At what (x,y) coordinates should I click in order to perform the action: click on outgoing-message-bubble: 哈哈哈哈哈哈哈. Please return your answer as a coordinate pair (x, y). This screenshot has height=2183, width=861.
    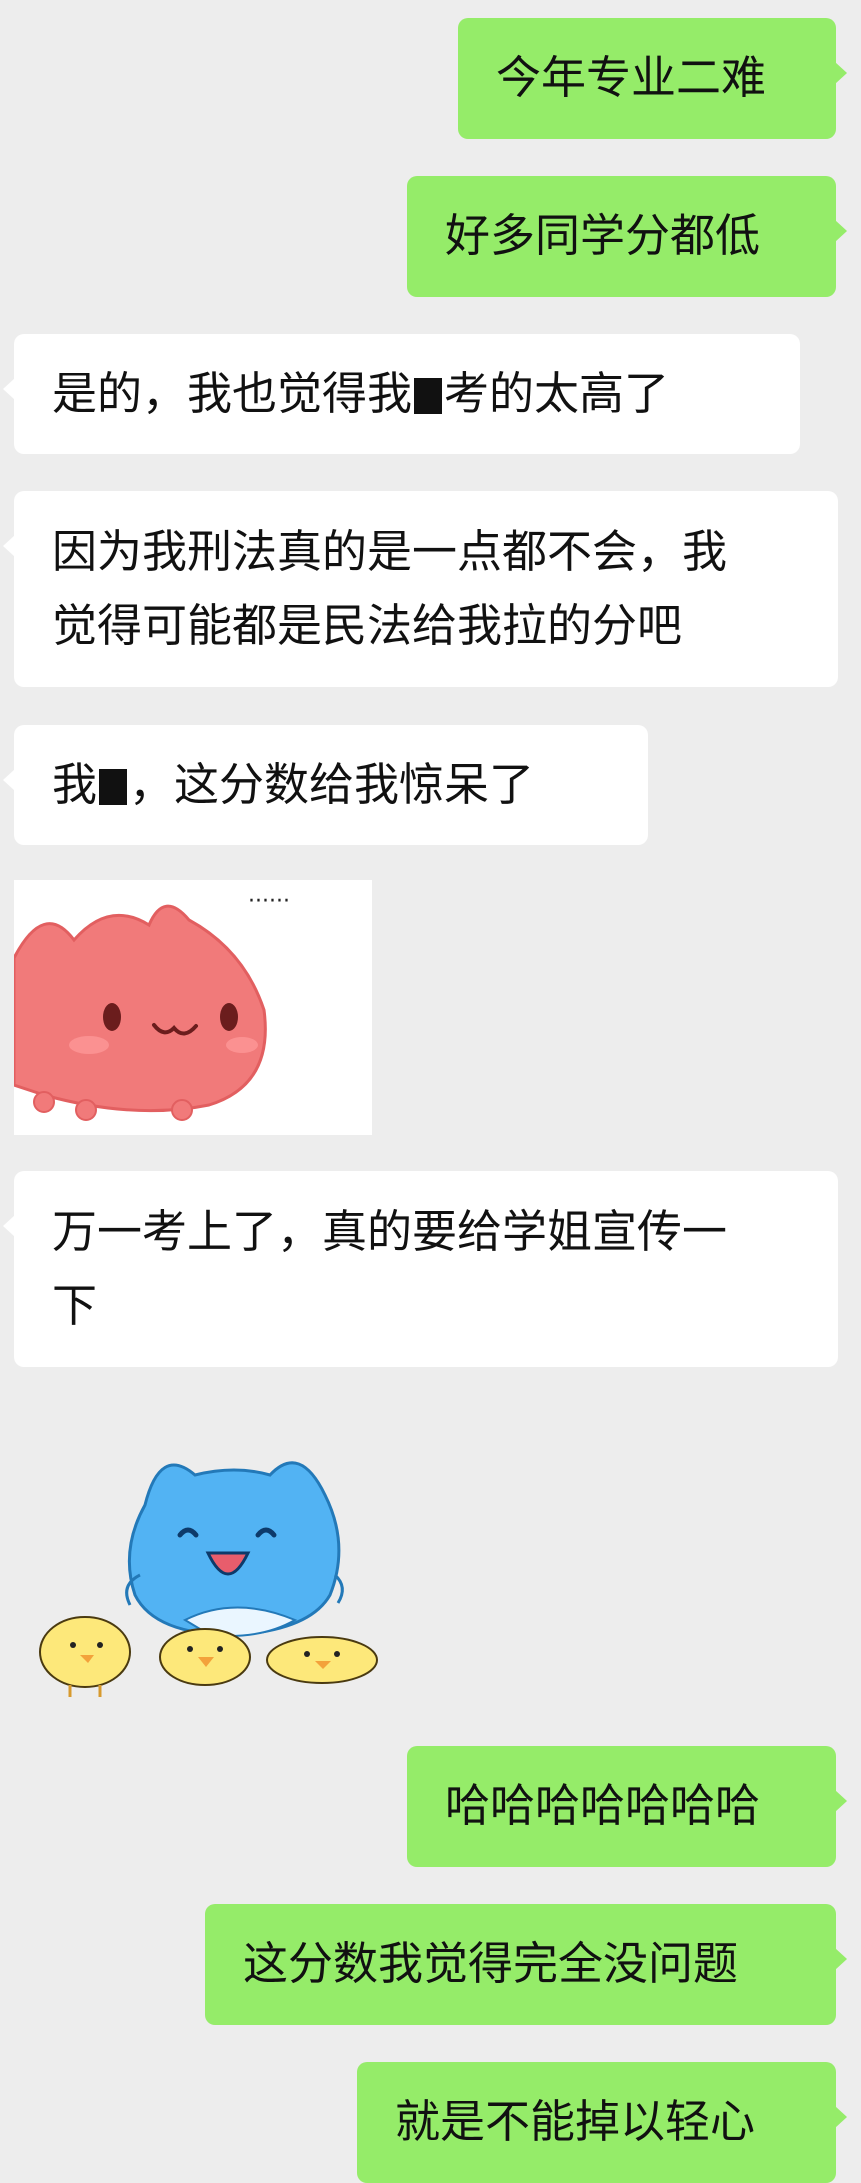
    Looking at the image, I should click on (627, 1806).